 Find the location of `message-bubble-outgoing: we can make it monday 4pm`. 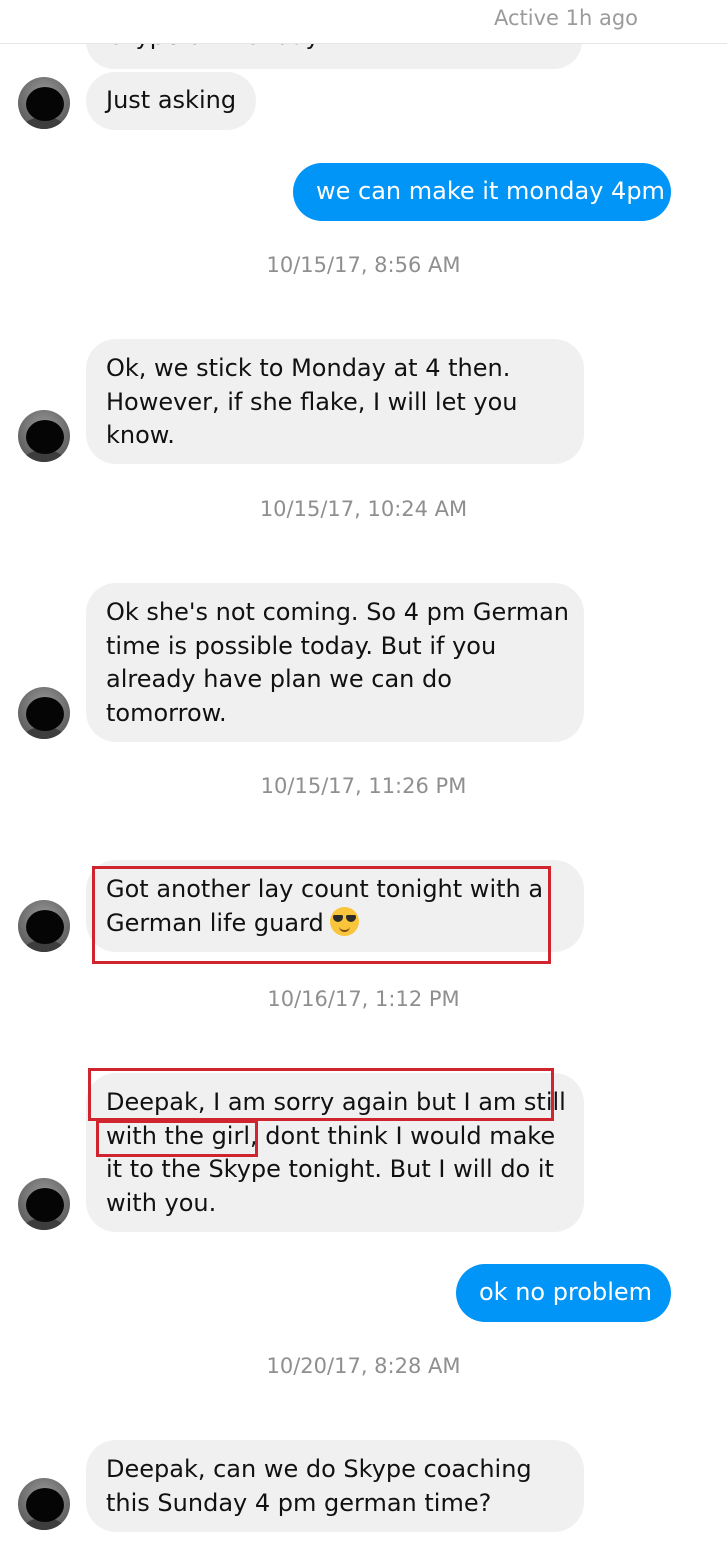

message-bubble-outgoing: we can make it monday 4pm is located at coordinates (482, 192).